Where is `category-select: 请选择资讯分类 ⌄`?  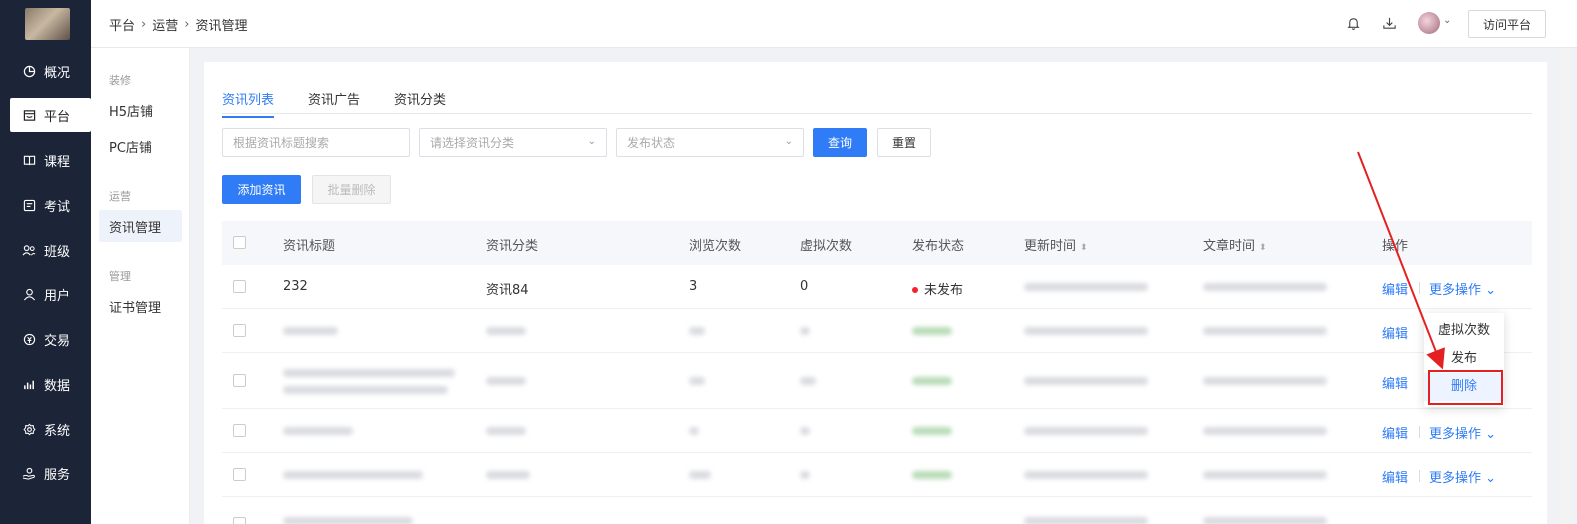 category-select: 请选择资讯分类 ⌄ is located at coordinates (513, 142).